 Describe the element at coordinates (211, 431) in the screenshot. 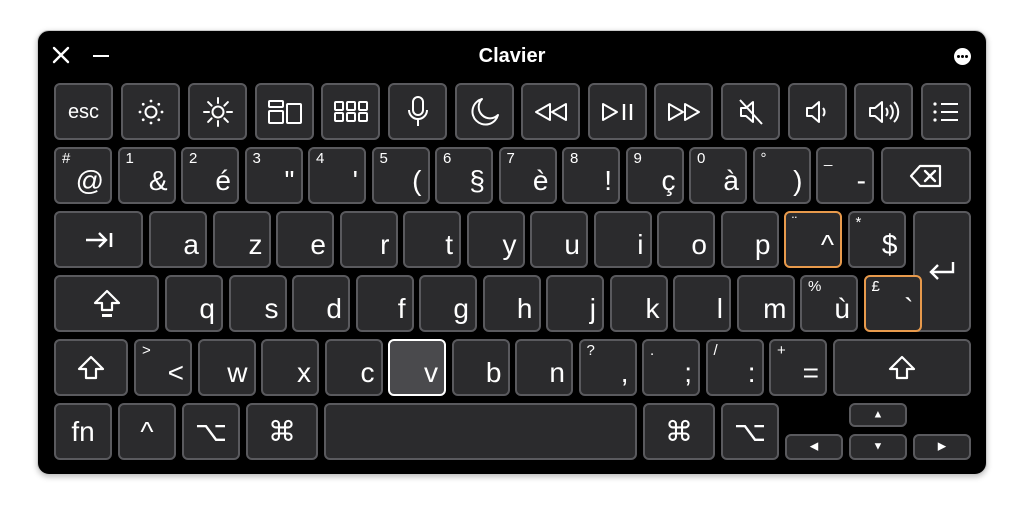

I see `left-option-key: ⌥` at that location.